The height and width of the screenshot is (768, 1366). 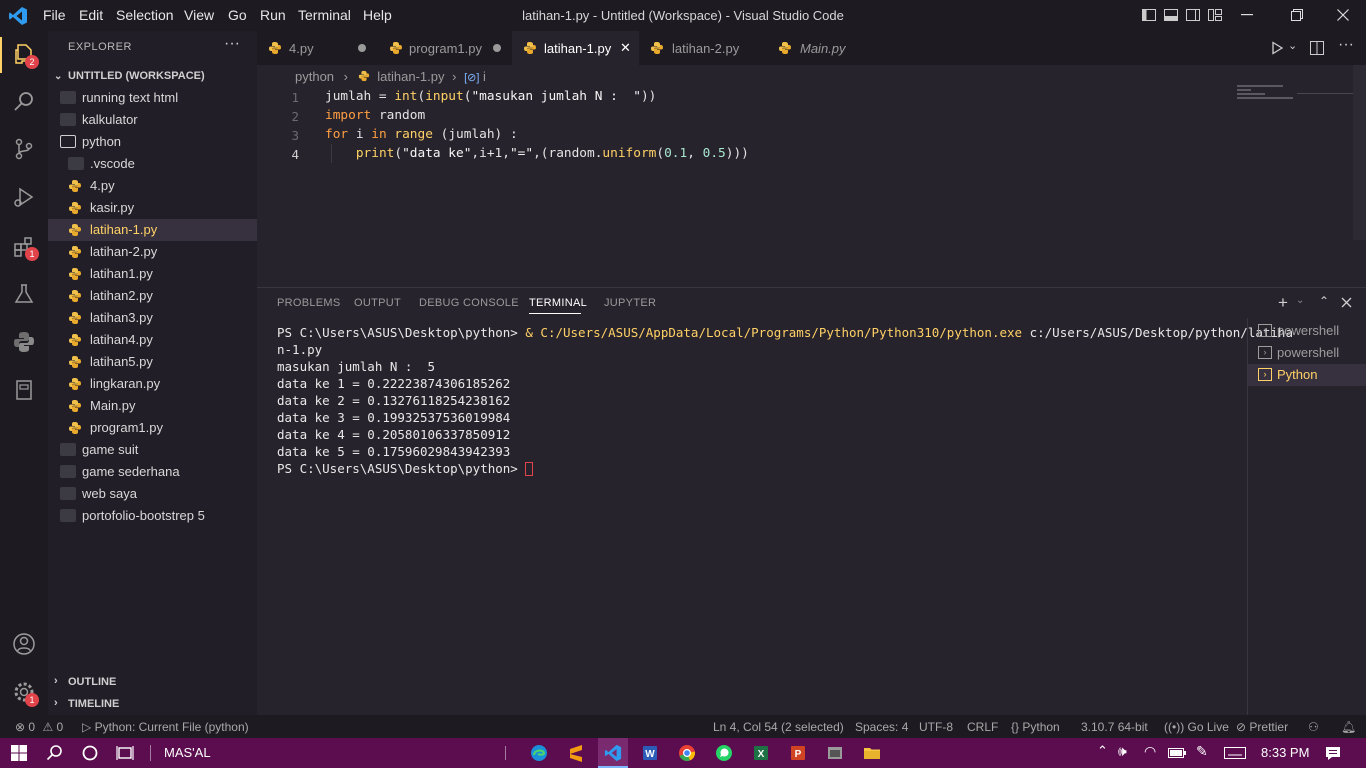 I want to click on tab-program1-py: program1.py, so click(x=445, y=48).